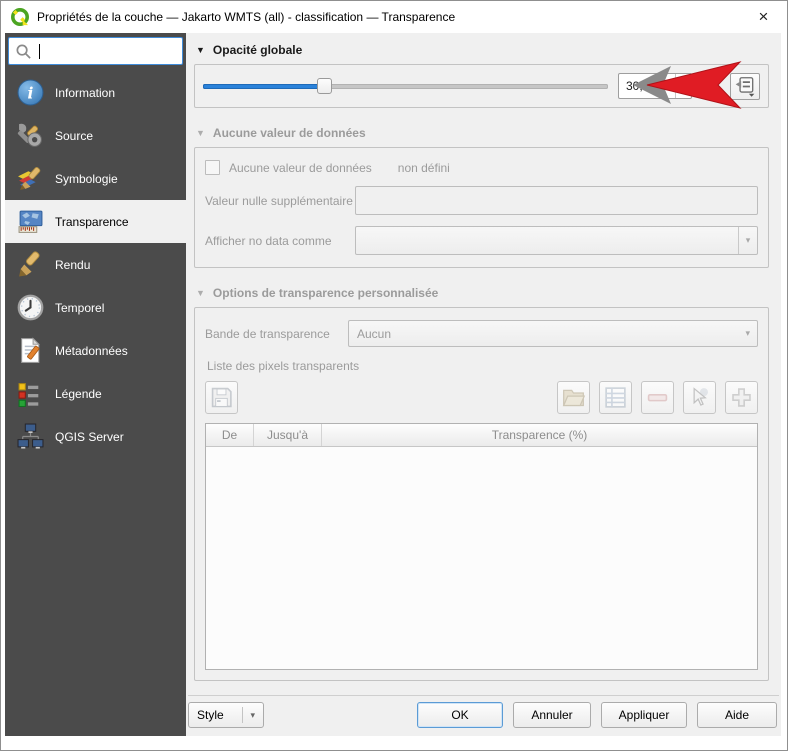 The width and height of the screenshot is (788, 751). Describe the element at coordinates (405, 86) in the screenshot. I see `opacity-slider` at that location.